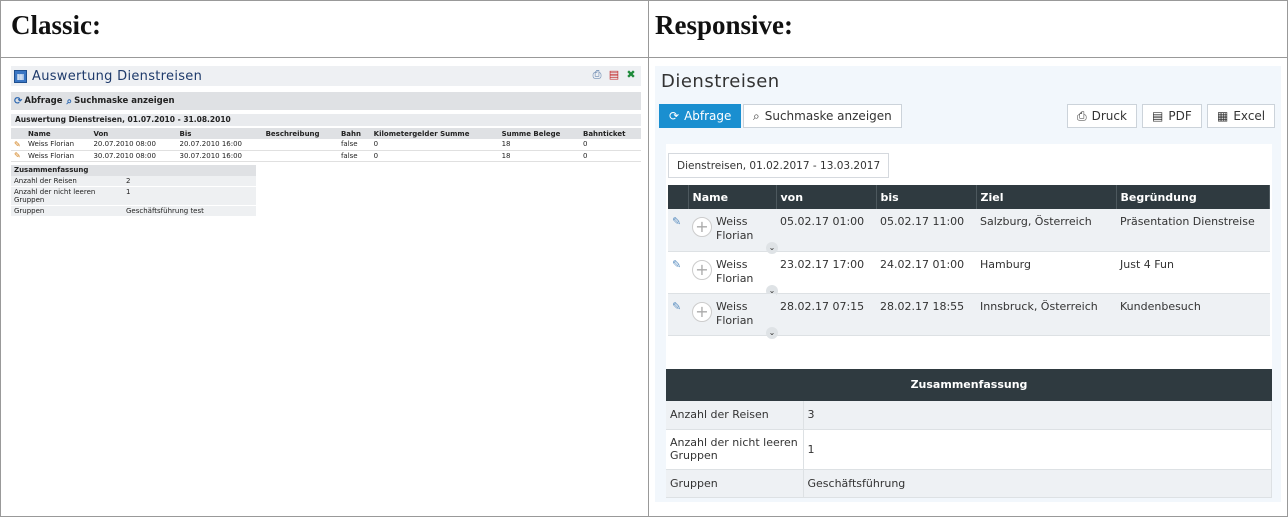  Describe the element at coordinates (926, 197) in the screenshot. I see `col-header: bis` at that location.